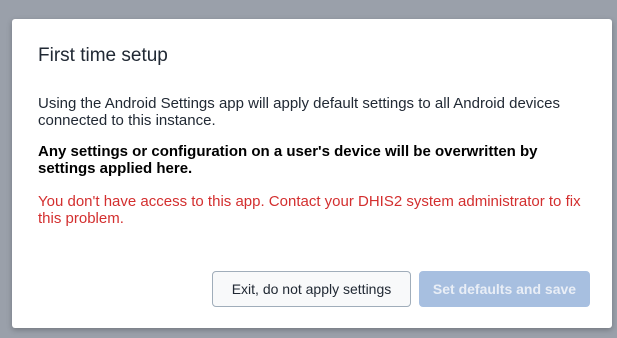 This screenshot has height=338, width=617. What do you see at coordinates (504, 289) in the screenshot?
I see `set-defaults-save-button: Set defaults and save` at bounding box center [504, 289].